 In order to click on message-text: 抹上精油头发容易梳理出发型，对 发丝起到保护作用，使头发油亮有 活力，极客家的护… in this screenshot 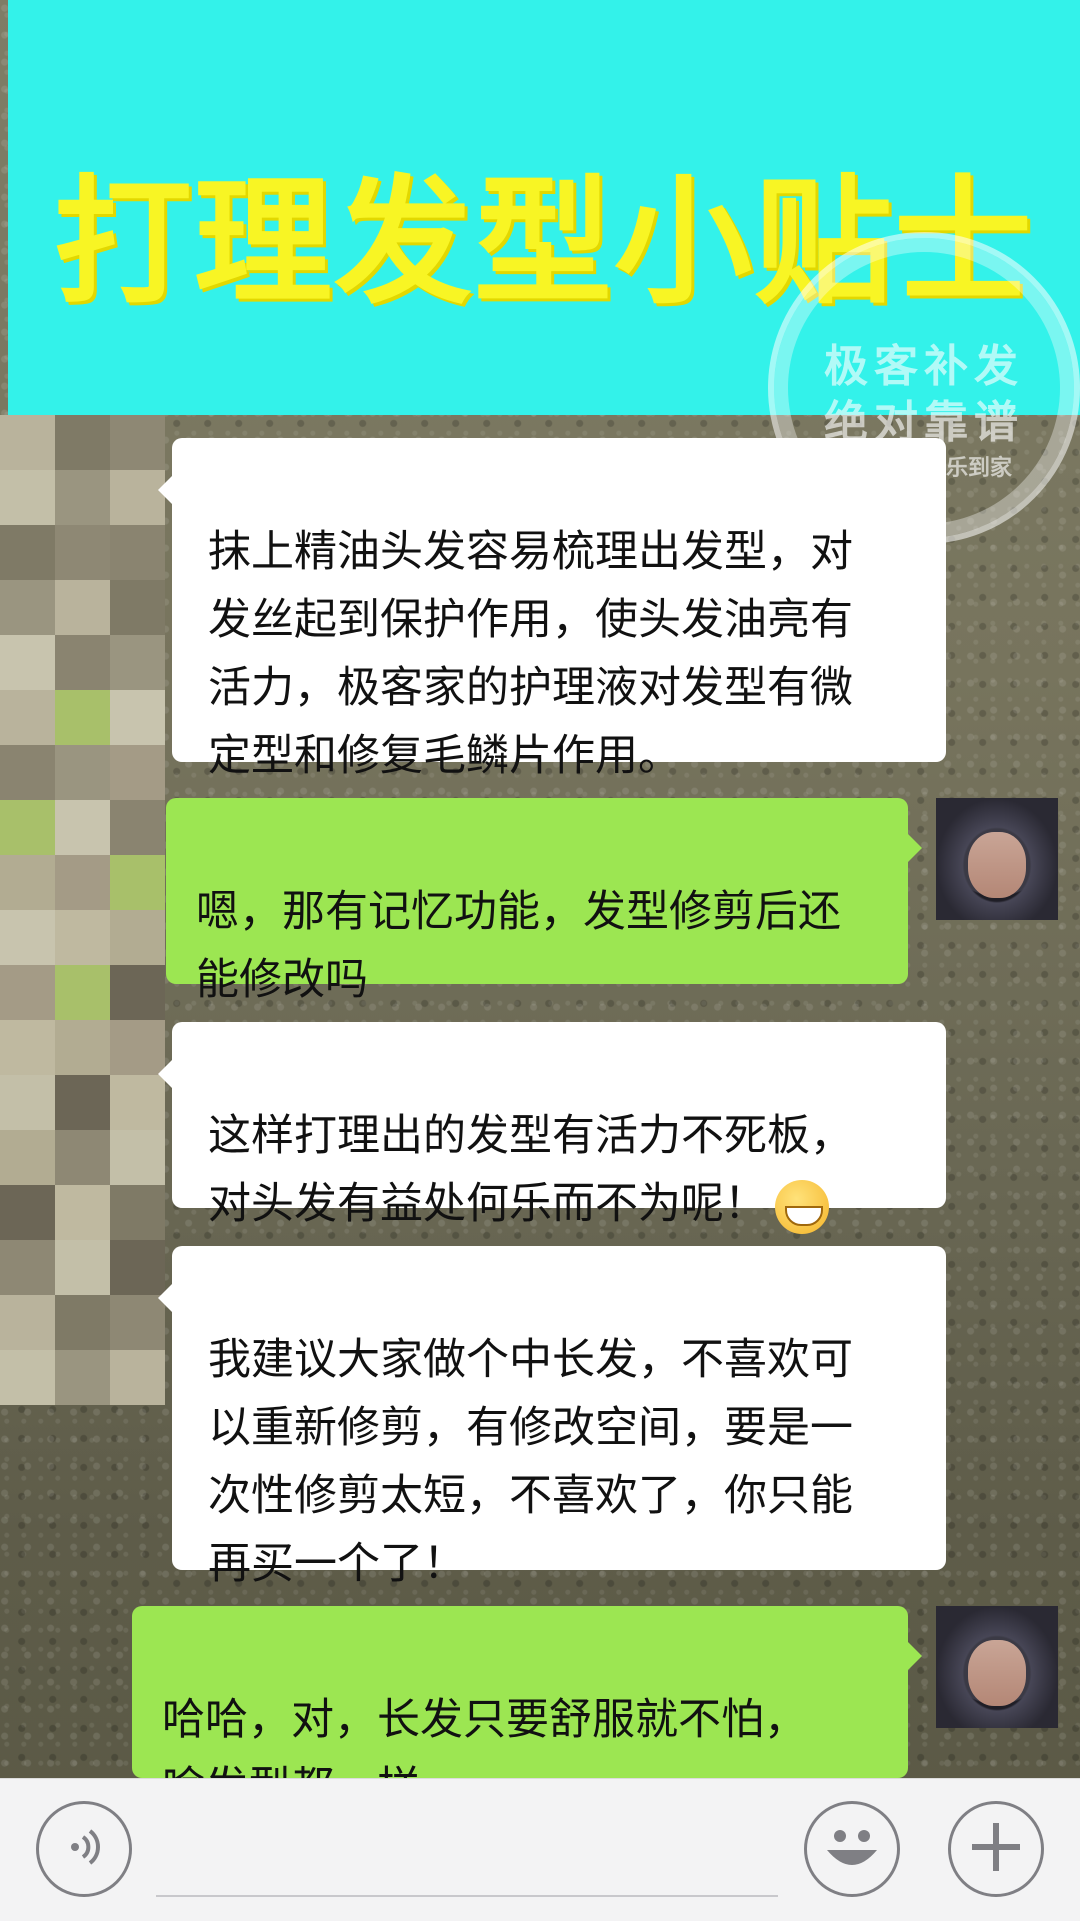, I will do `click(530, 654)`.